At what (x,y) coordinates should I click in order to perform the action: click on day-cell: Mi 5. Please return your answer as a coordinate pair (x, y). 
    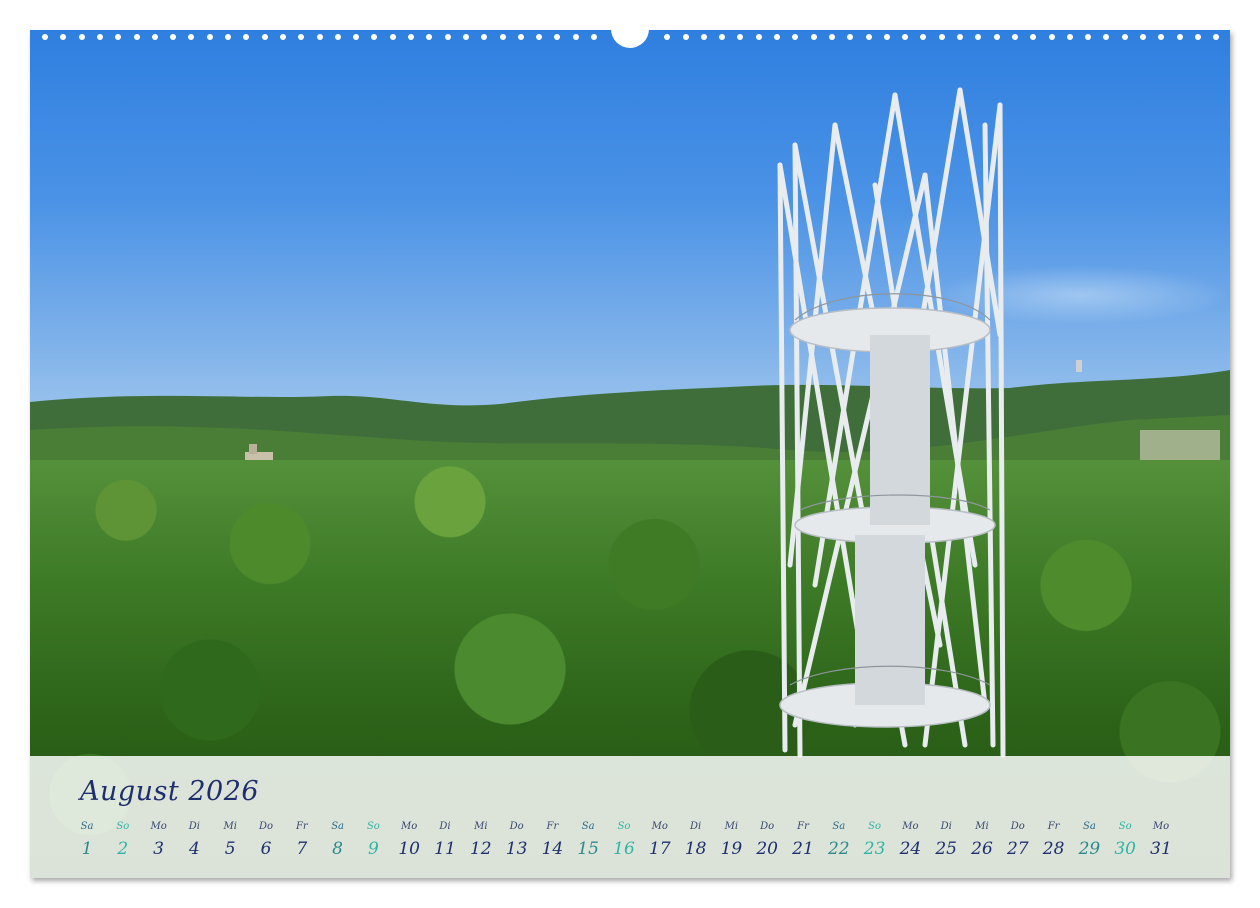
    Looking at the image, I should click on (230, 840).